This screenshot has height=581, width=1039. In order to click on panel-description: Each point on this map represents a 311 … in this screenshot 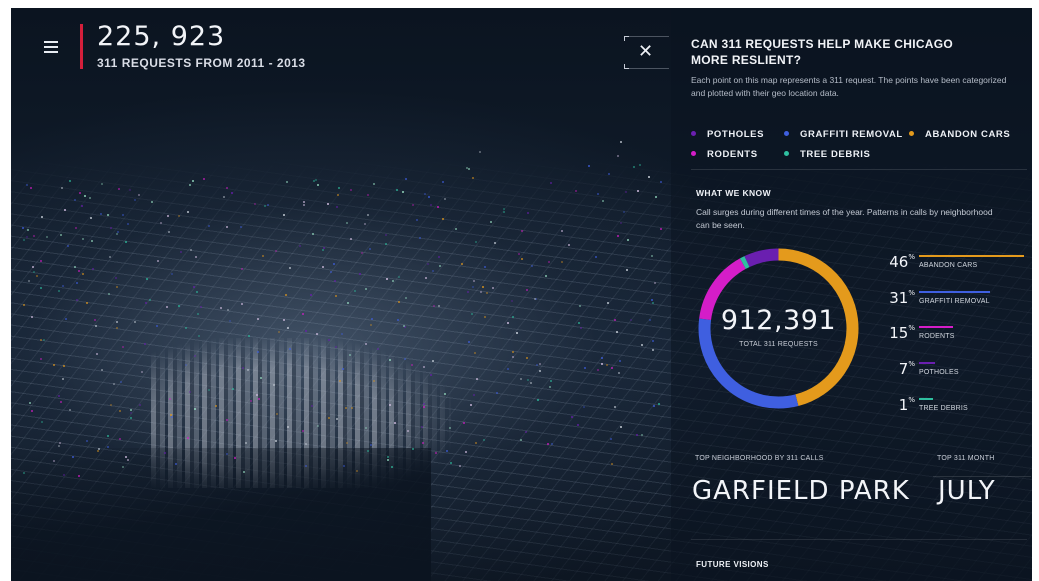, I will do `click(849, 86)`.